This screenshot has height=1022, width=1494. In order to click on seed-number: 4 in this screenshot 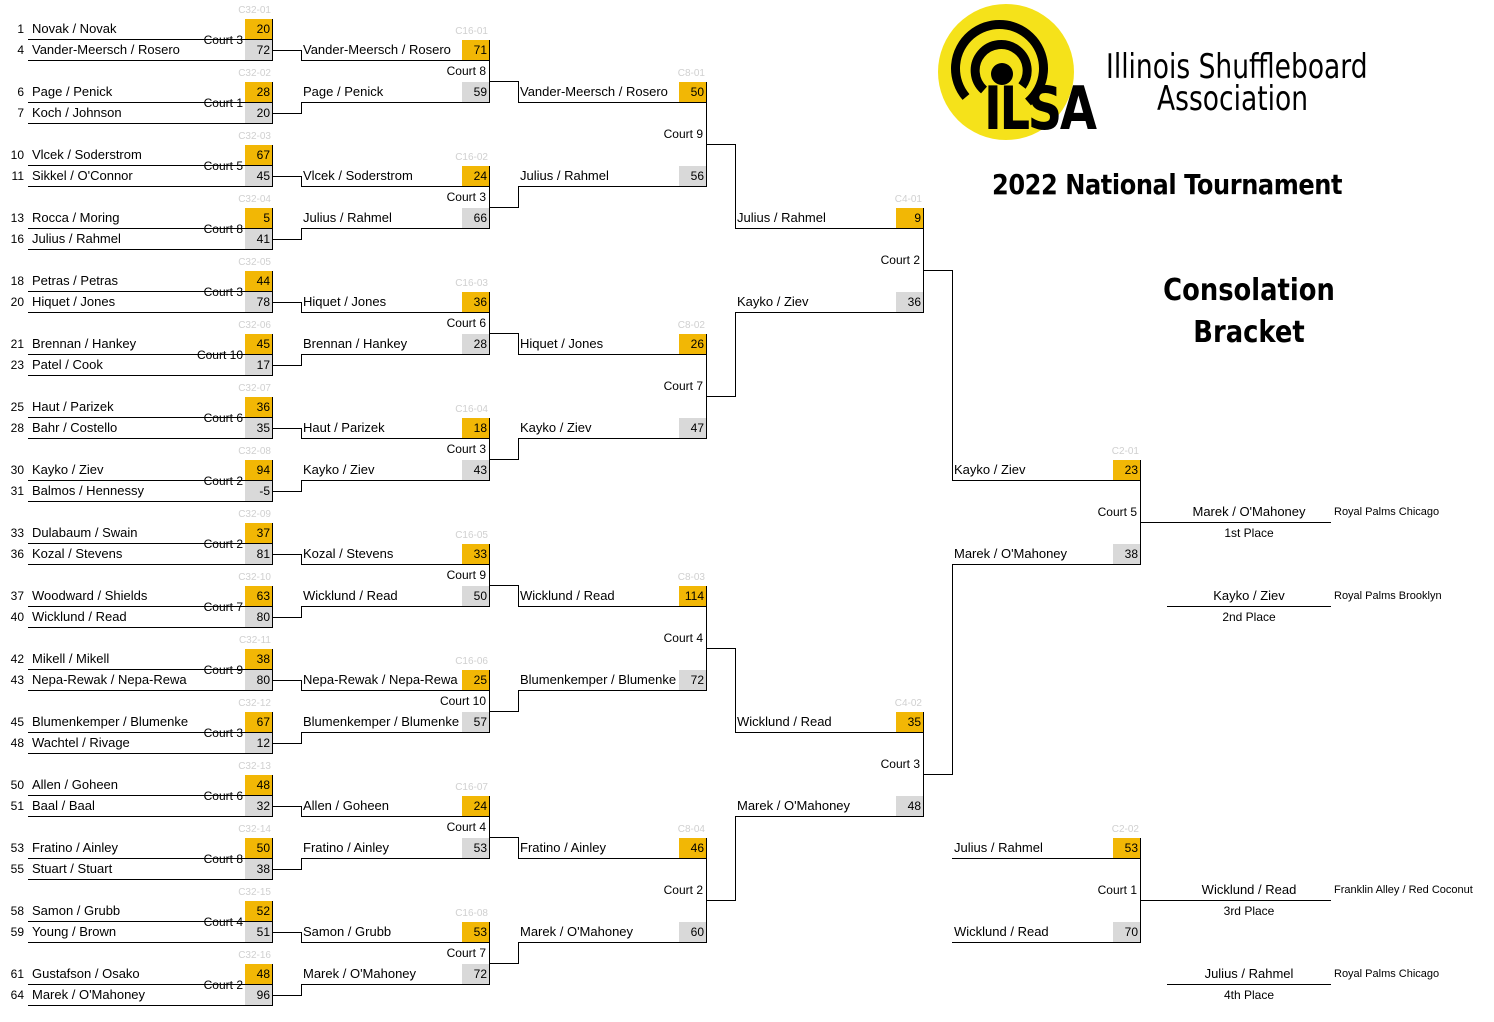, I will do `click(20, 50)`.